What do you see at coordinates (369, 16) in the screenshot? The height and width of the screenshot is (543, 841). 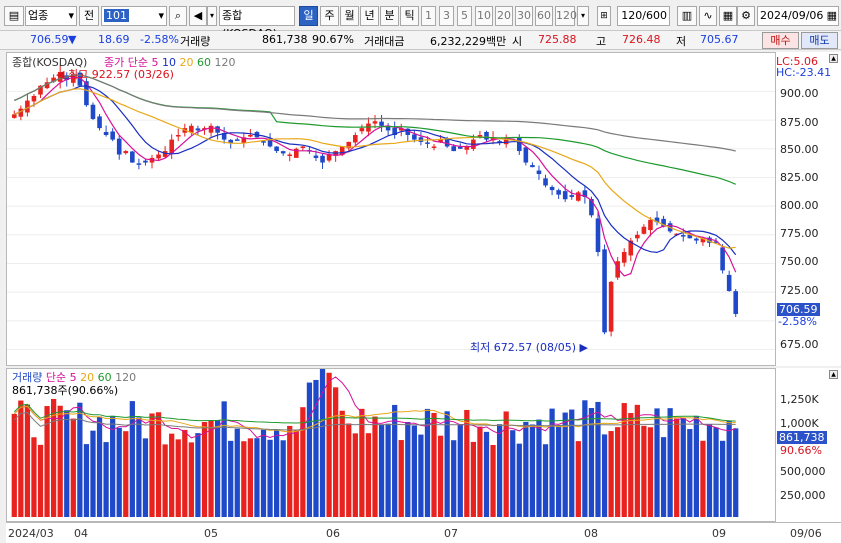 I see `tab-year: 년` at bounding box center [369, 16].